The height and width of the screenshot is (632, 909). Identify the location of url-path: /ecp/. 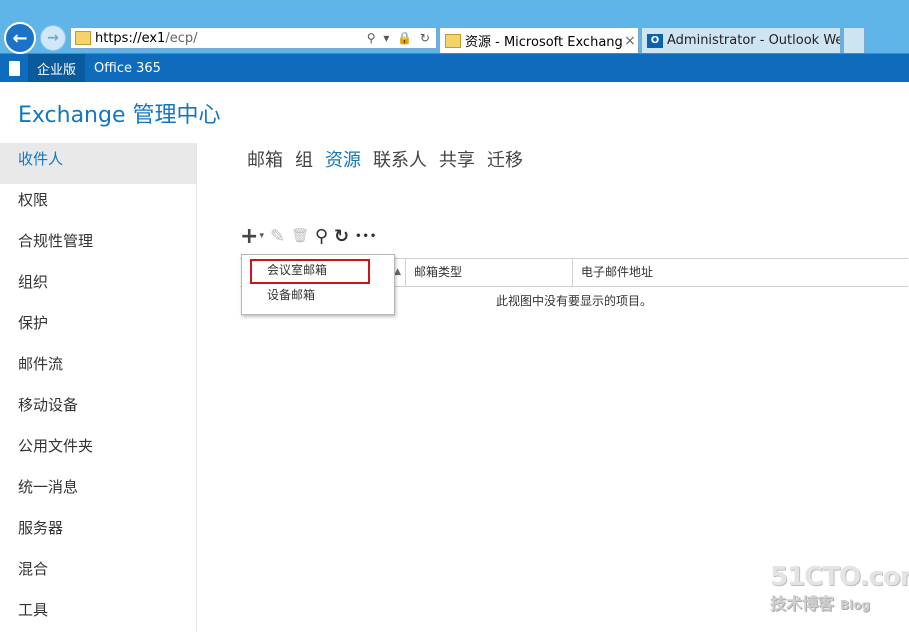
(181, 38).